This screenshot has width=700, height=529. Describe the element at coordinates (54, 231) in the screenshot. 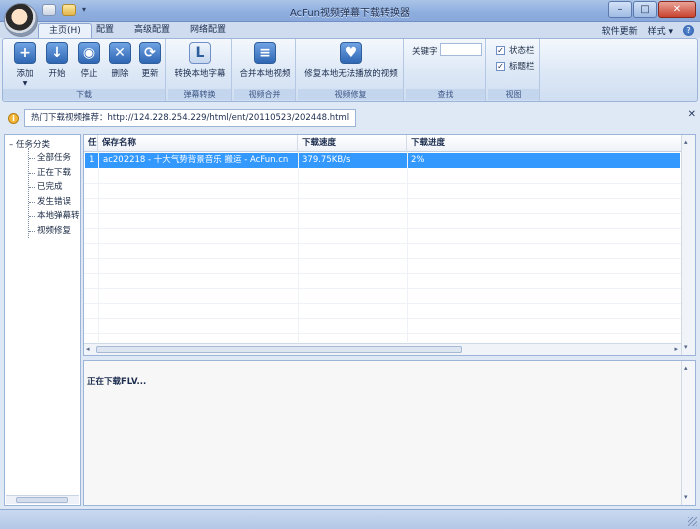

I see `tree-item-video-repair: 视频修复` at that location.